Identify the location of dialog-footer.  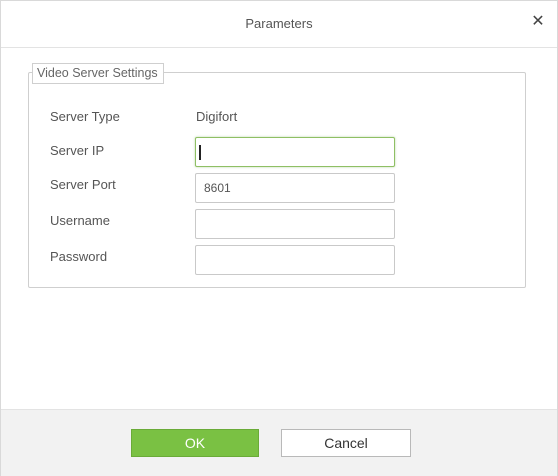
(279, 442).